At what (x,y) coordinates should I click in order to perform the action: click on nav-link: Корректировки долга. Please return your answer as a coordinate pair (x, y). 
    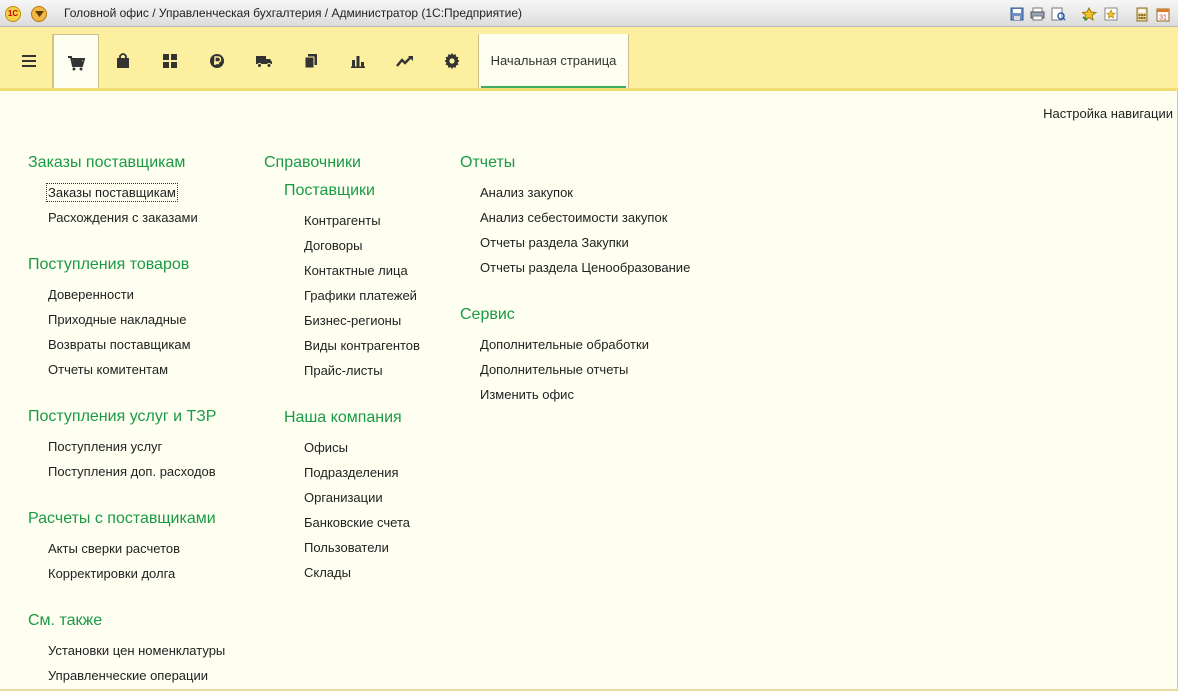
    Looking at the image, I should click on (111, 573).